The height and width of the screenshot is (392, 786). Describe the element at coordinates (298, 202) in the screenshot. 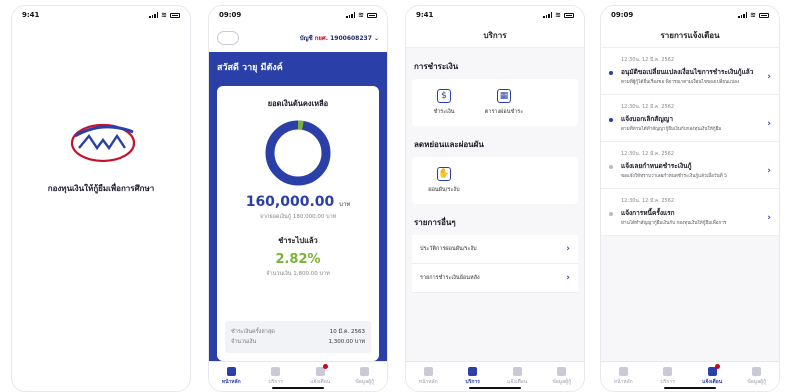

I see `balance-amount: 160,000.00 บาท` at that location.